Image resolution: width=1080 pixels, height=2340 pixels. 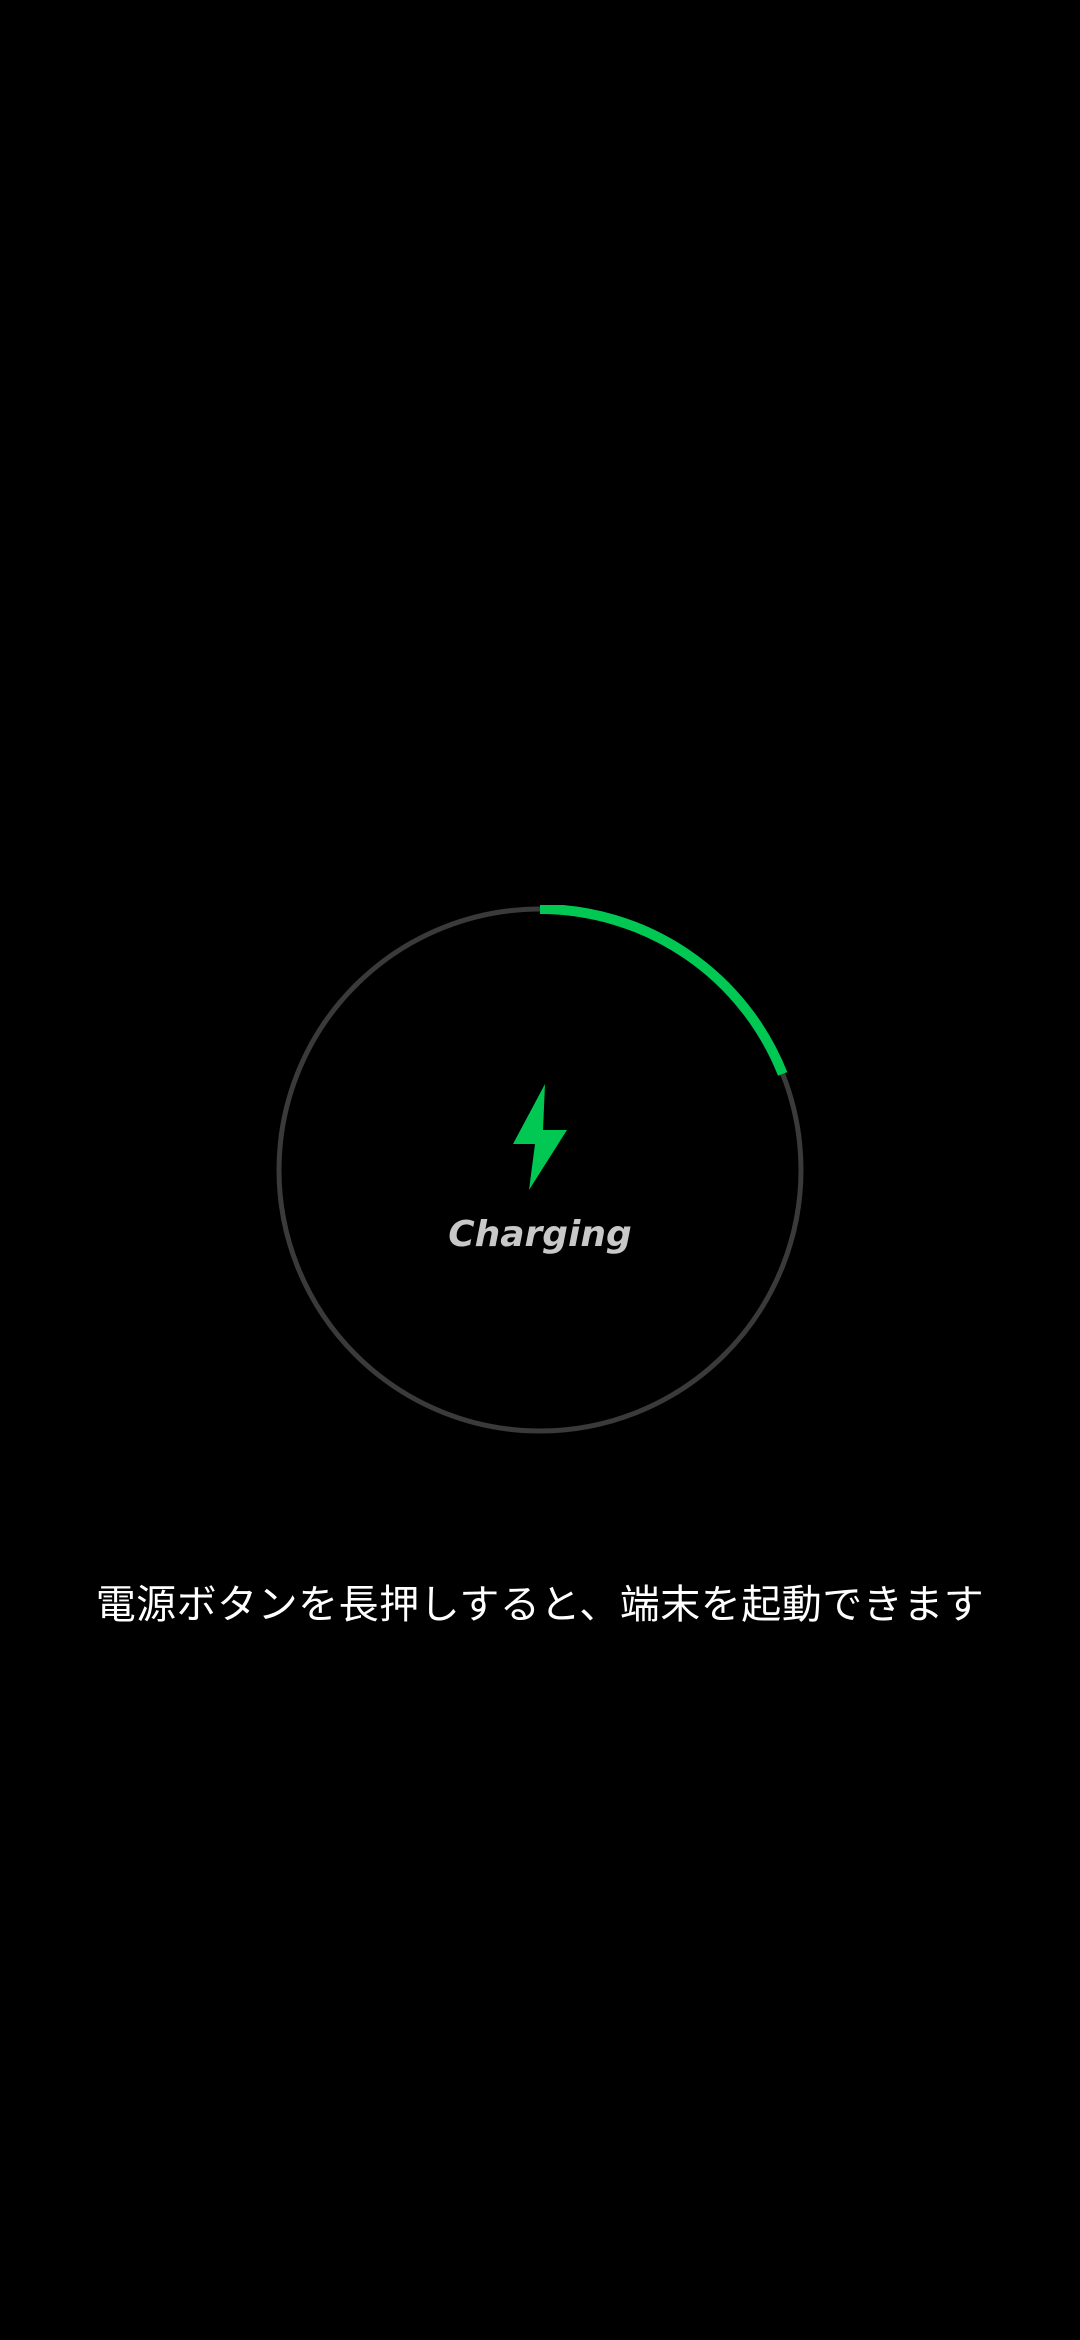 What do you see at coordinates (540, 1605) in the screenshot?
I see `power-button-hint: 電源ボタンを長押しすると、端末を起動できます` at bounding box center [540, 1605].